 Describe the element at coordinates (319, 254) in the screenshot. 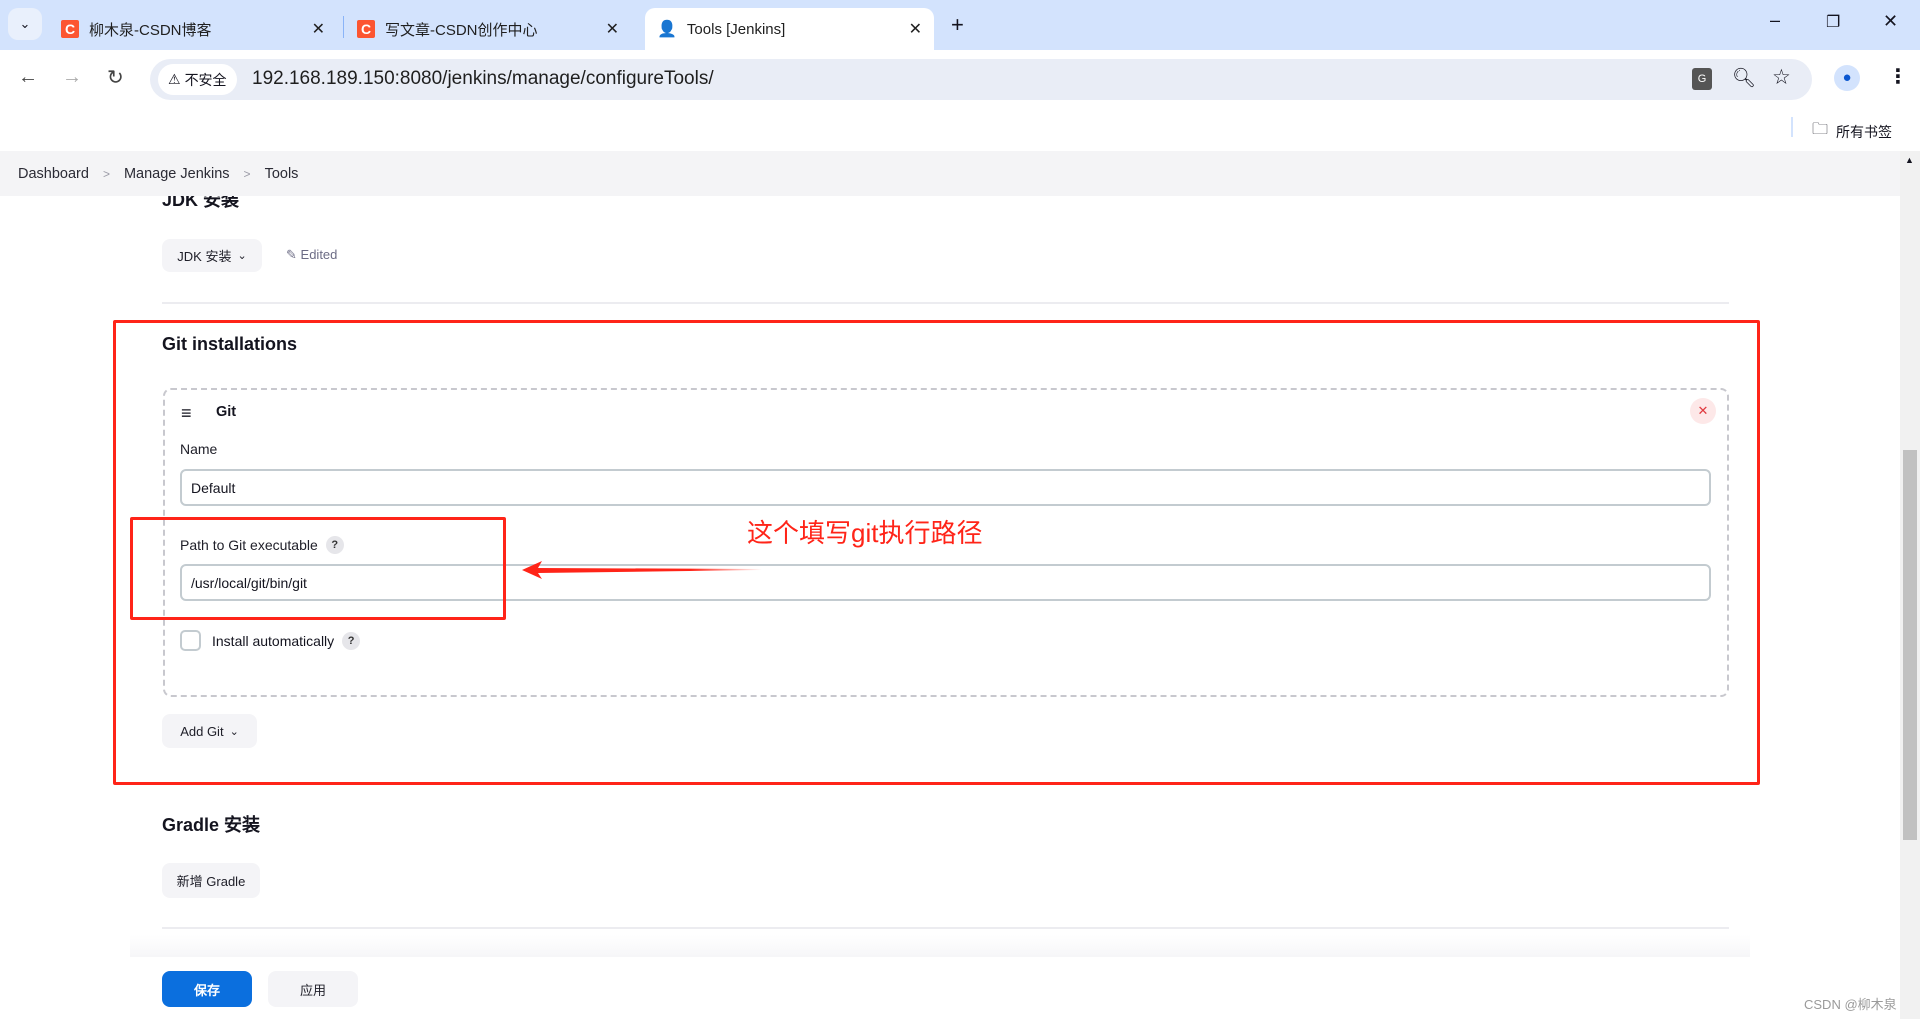

I see `edited-label: Edited` at that location.